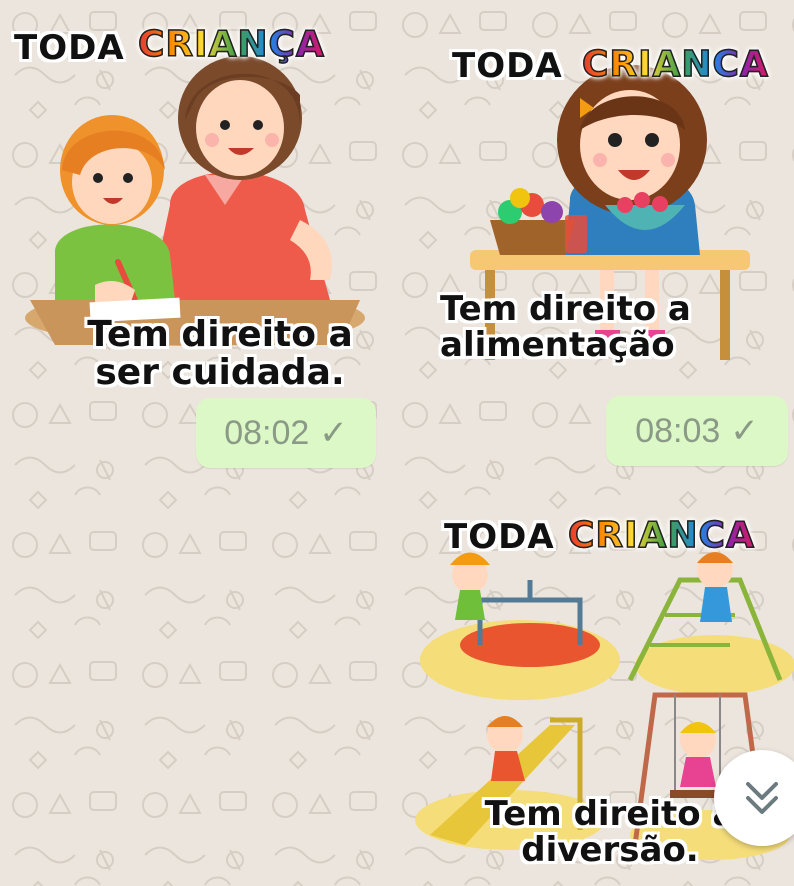 This screenshot has width=794, height=886. I want to click on double-chevron-down-icon, so click(762, 798).